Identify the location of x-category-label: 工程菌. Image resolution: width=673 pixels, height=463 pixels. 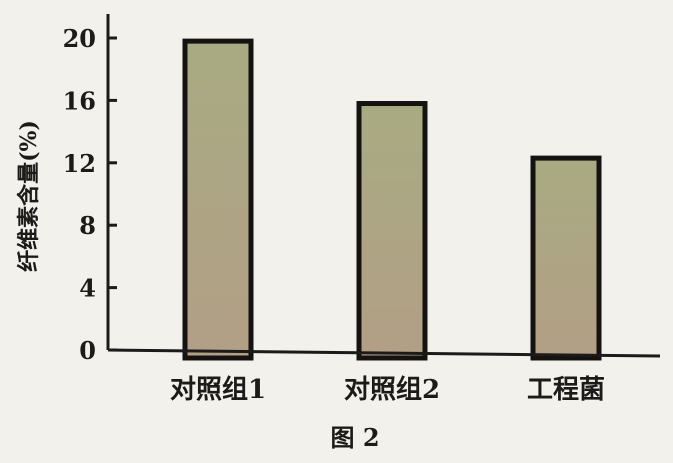
(566, 390).